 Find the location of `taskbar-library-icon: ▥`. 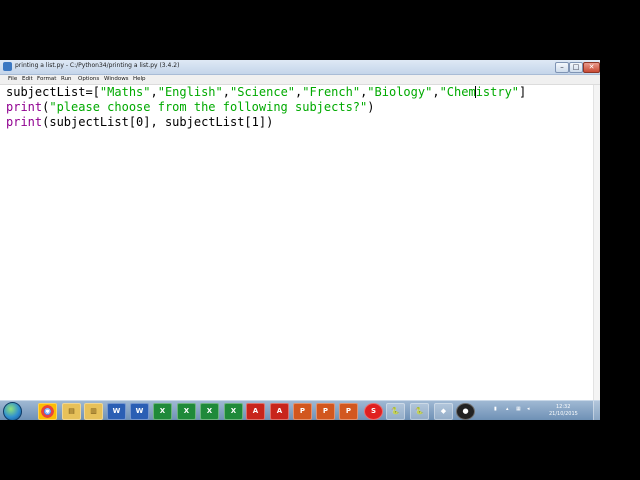

taskbar-library-icon: ▥ is located at coordinates (93, 411).